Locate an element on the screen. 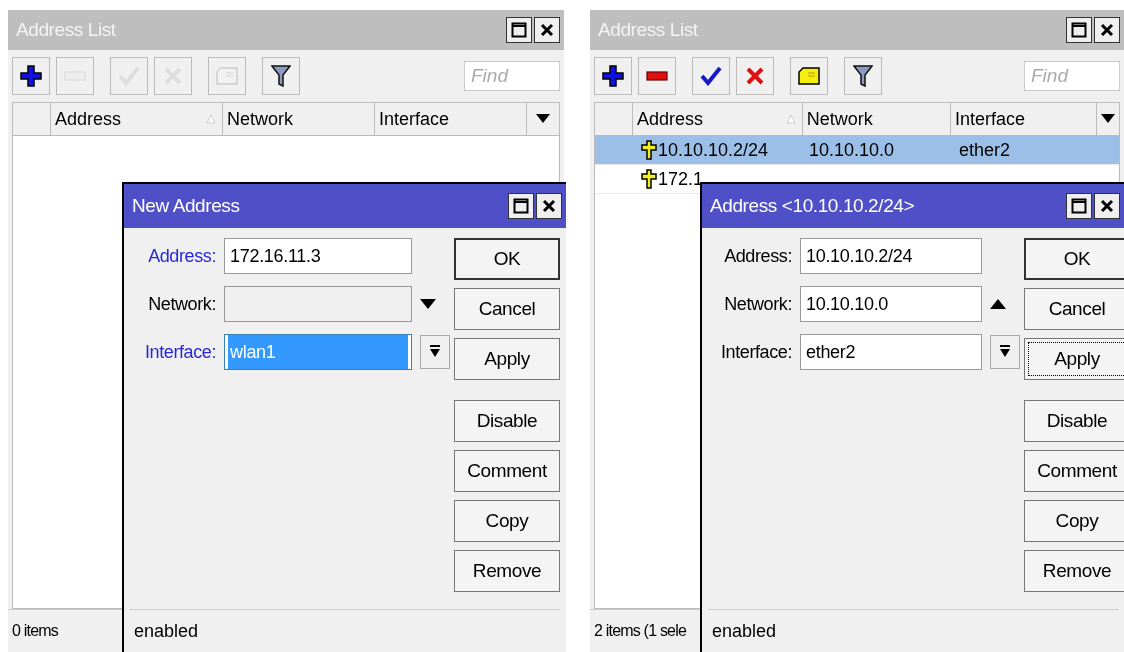 The width and height of the screenshot is (1124, 652). enable-button is located at coordinates (711, 76).